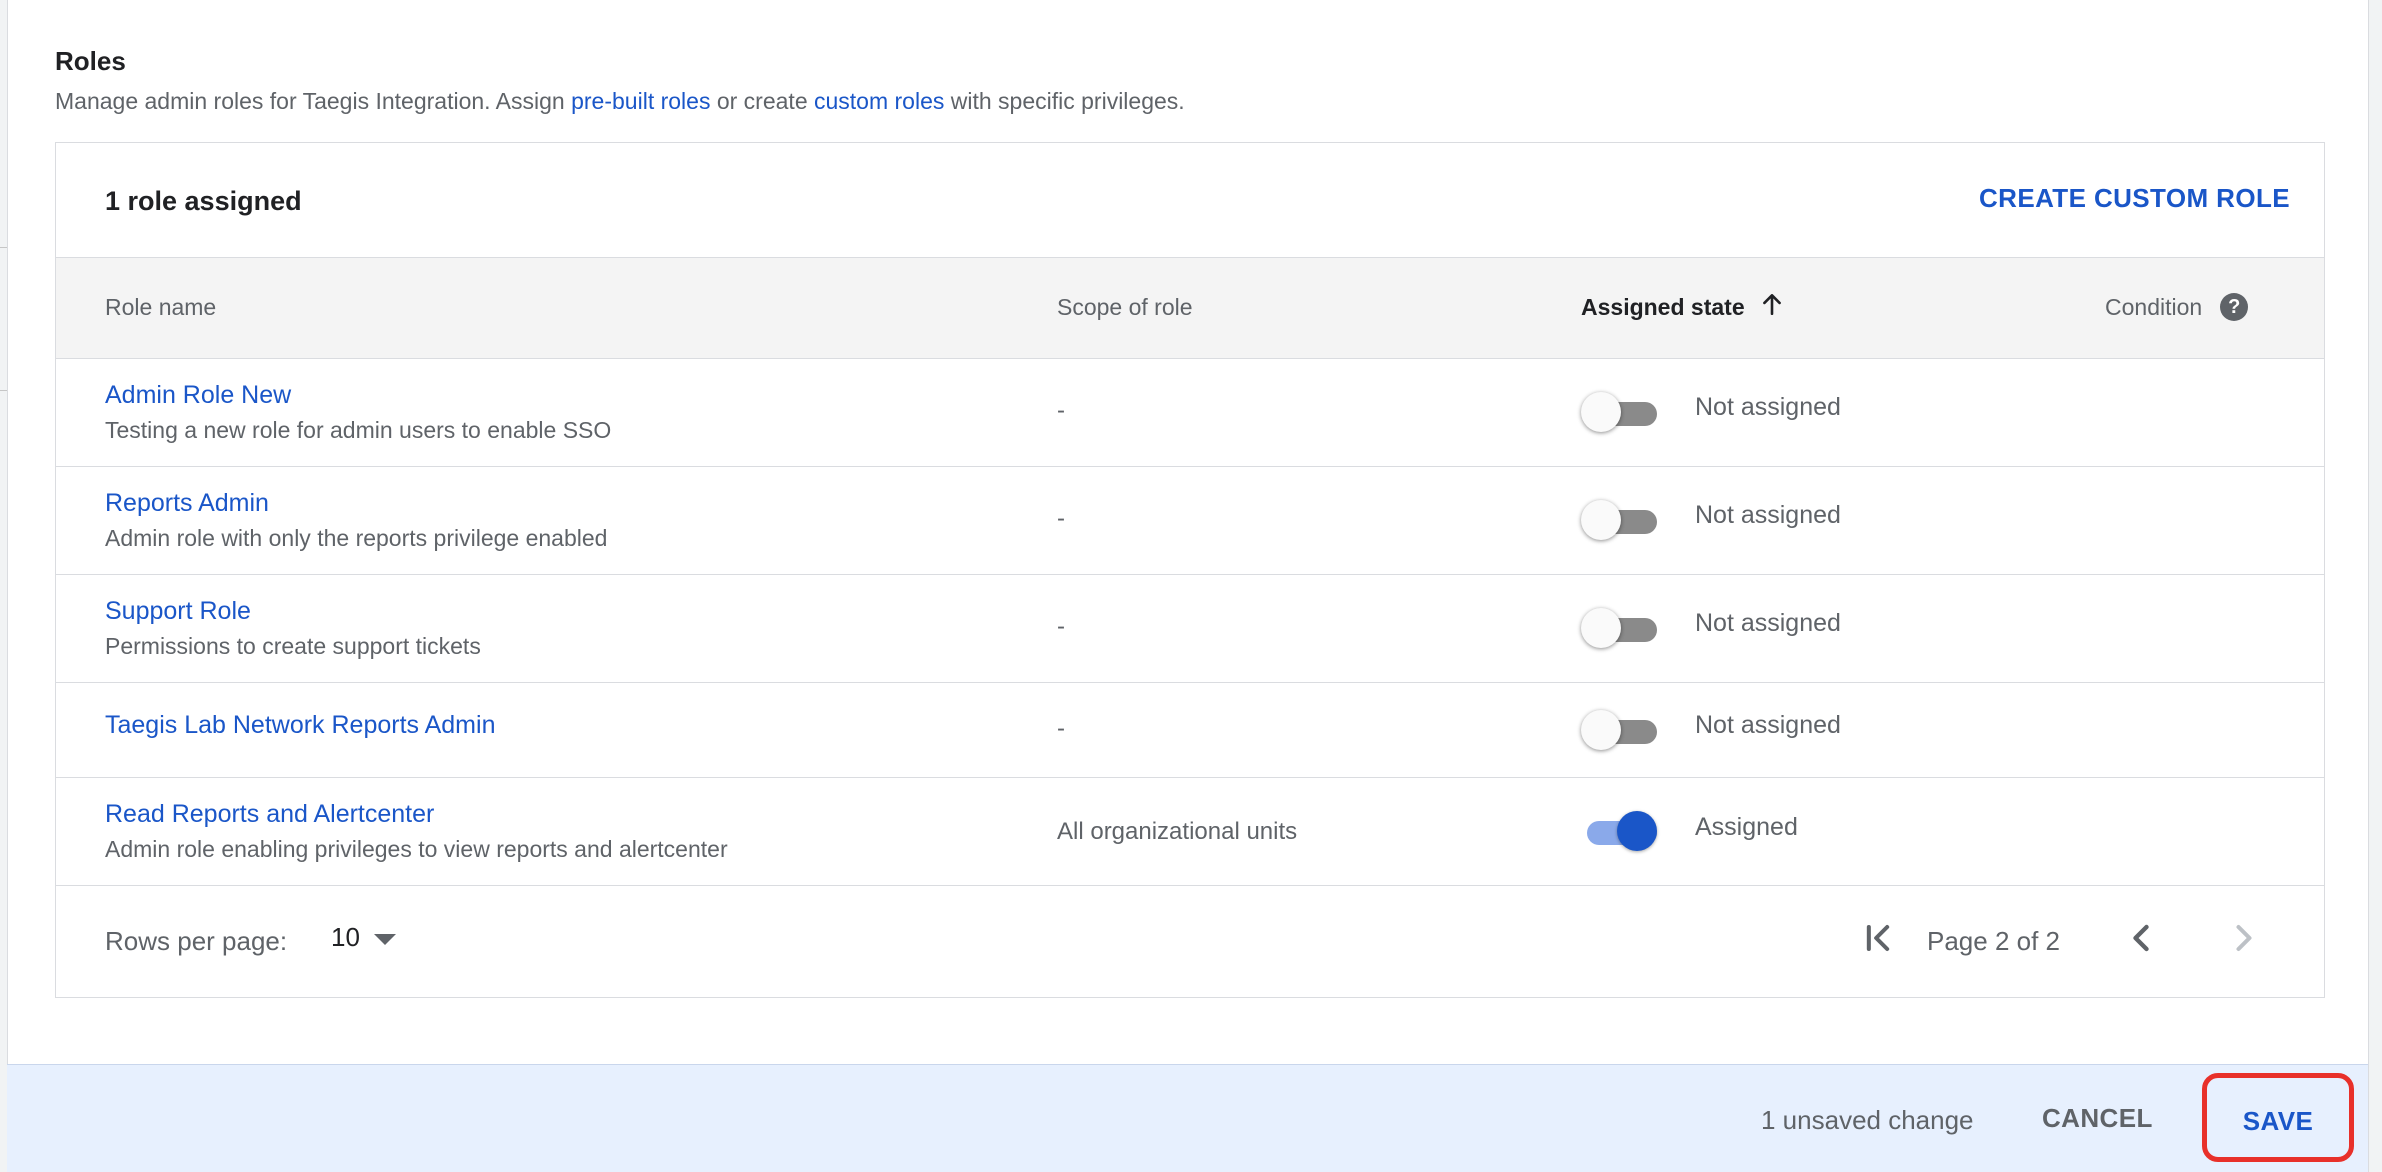  I want to click on cancel-button: CANCEL, so click(2097, 1118).